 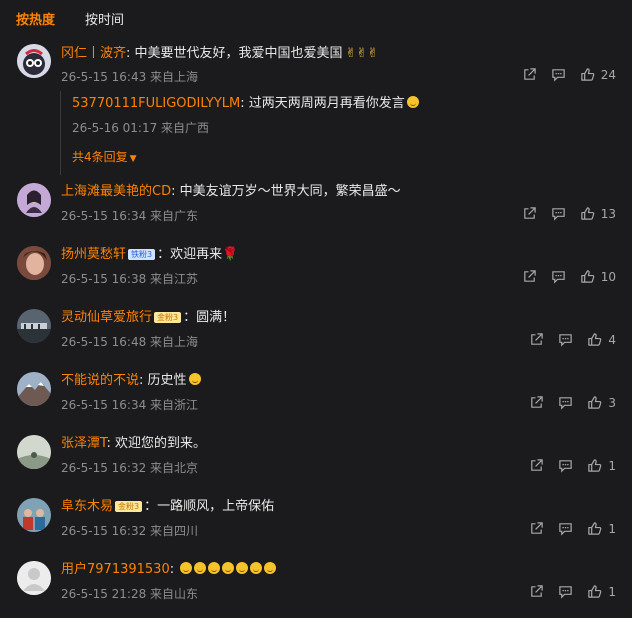 I want to click on comment-item: 阜东木易 金粉3 ：一路顺风，上帝保佑 26-5-15 16:32 来自四川 1, so click(x=316, y=520).